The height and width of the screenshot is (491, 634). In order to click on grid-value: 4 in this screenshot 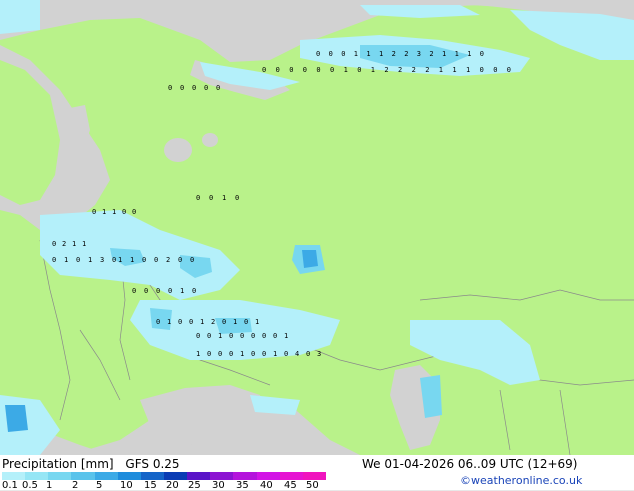, I will do `click(297, 354)`.